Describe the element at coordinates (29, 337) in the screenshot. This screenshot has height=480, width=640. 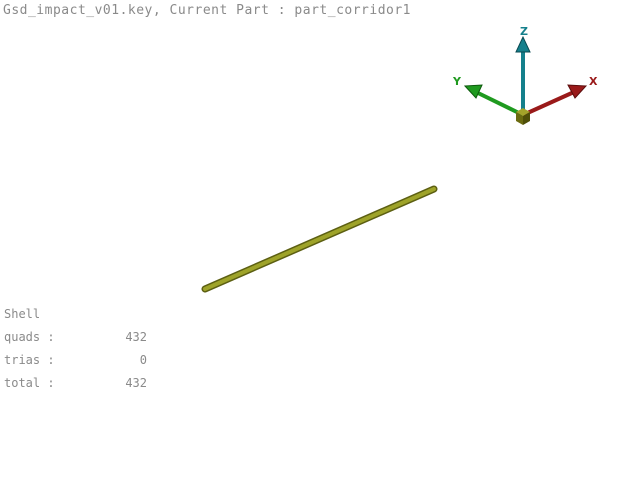
I see `stats-label: quads :` at that location.